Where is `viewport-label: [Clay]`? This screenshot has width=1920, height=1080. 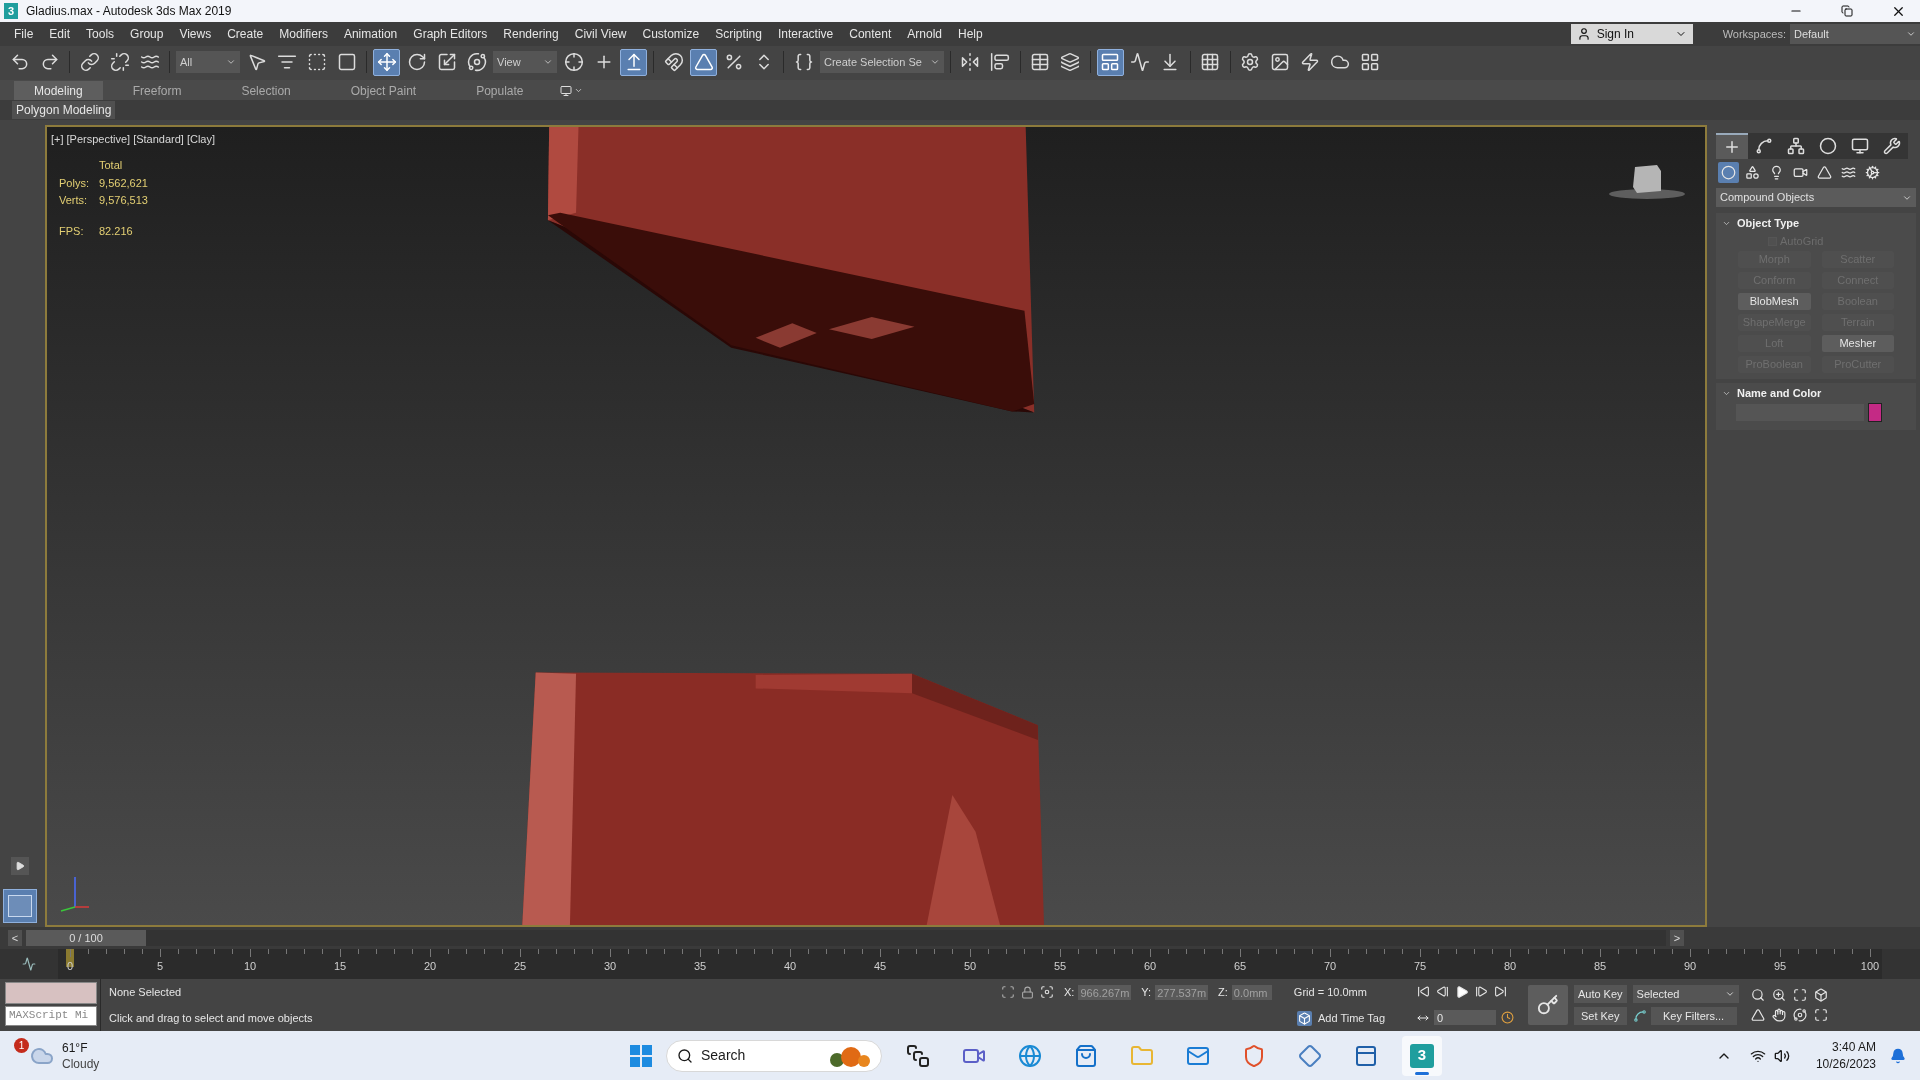
viewport-label: [Clay] is located at coordinates (201, 139).